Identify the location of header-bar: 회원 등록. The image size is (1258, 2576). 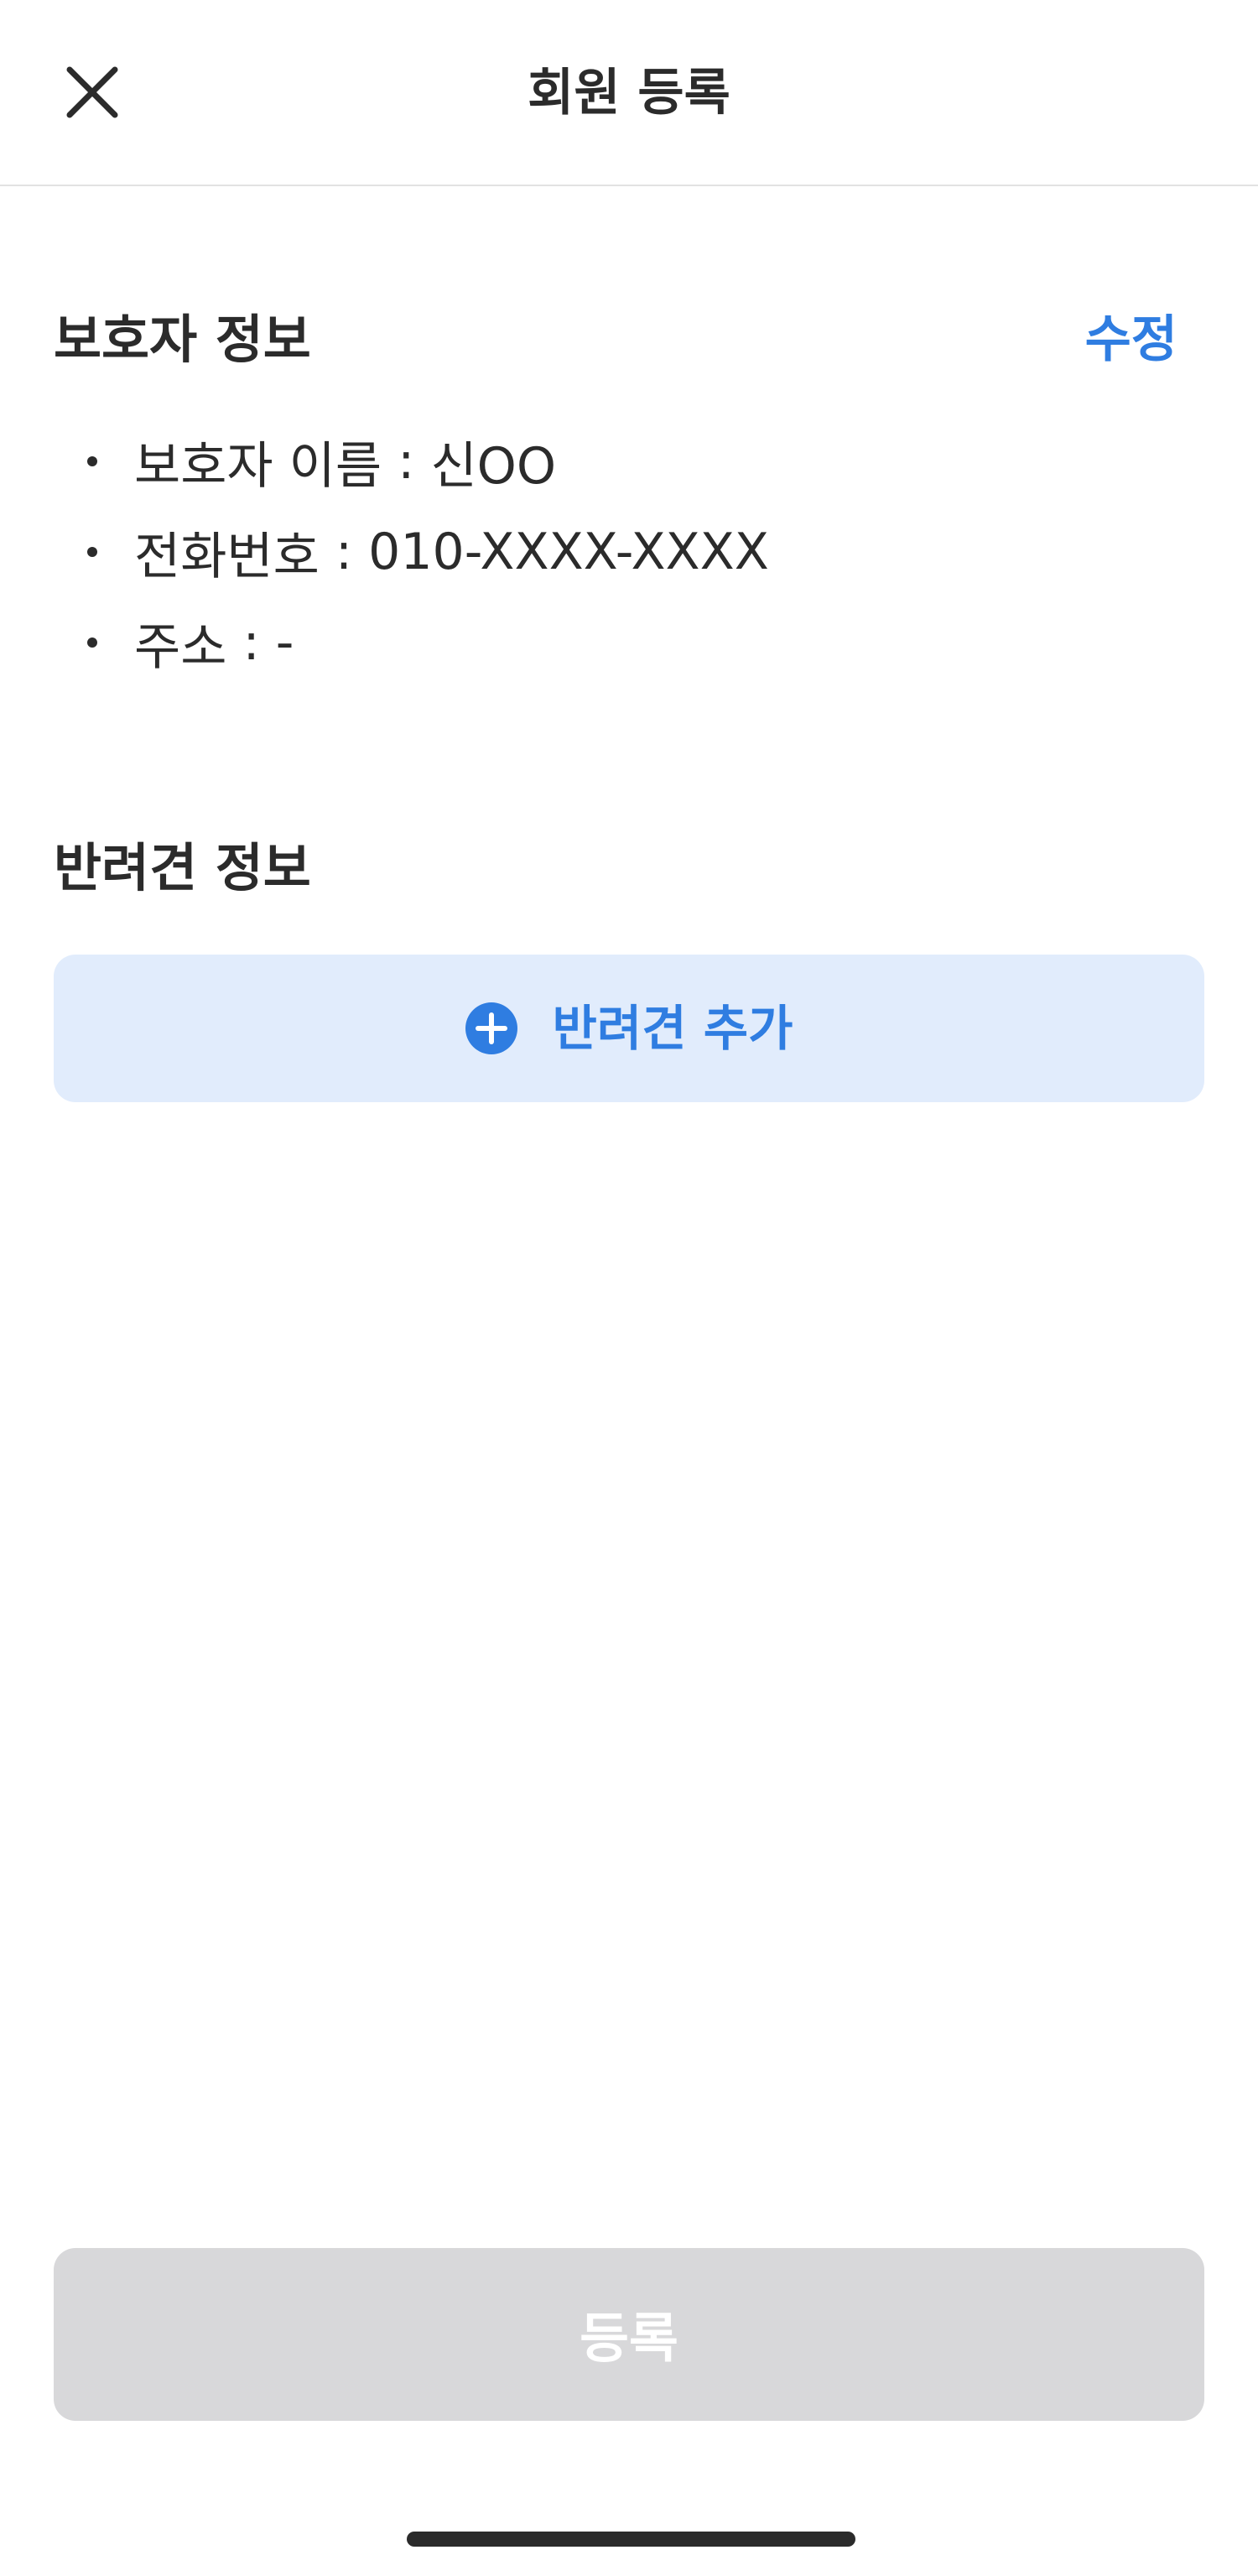
(629, 93).